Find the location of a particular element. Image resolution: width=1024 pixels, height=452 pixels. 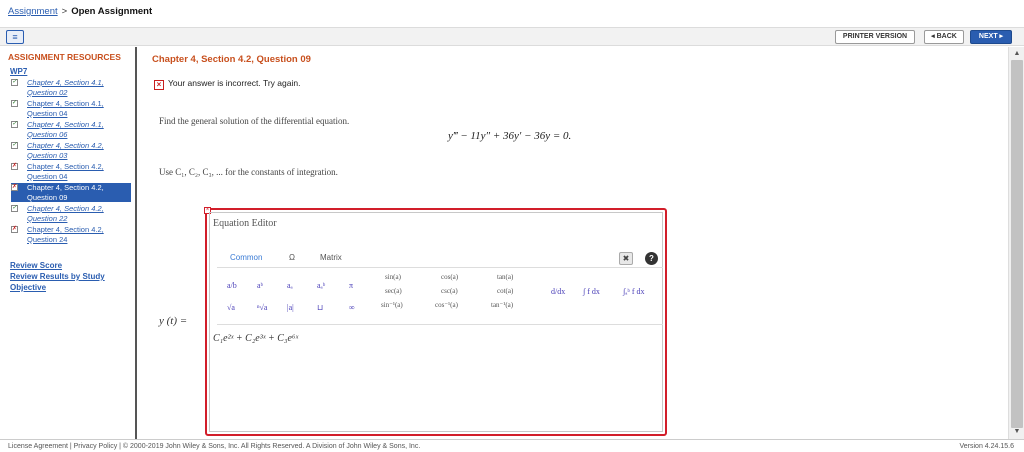

subscript-button: aₐ is located at coordinates (290, 285).